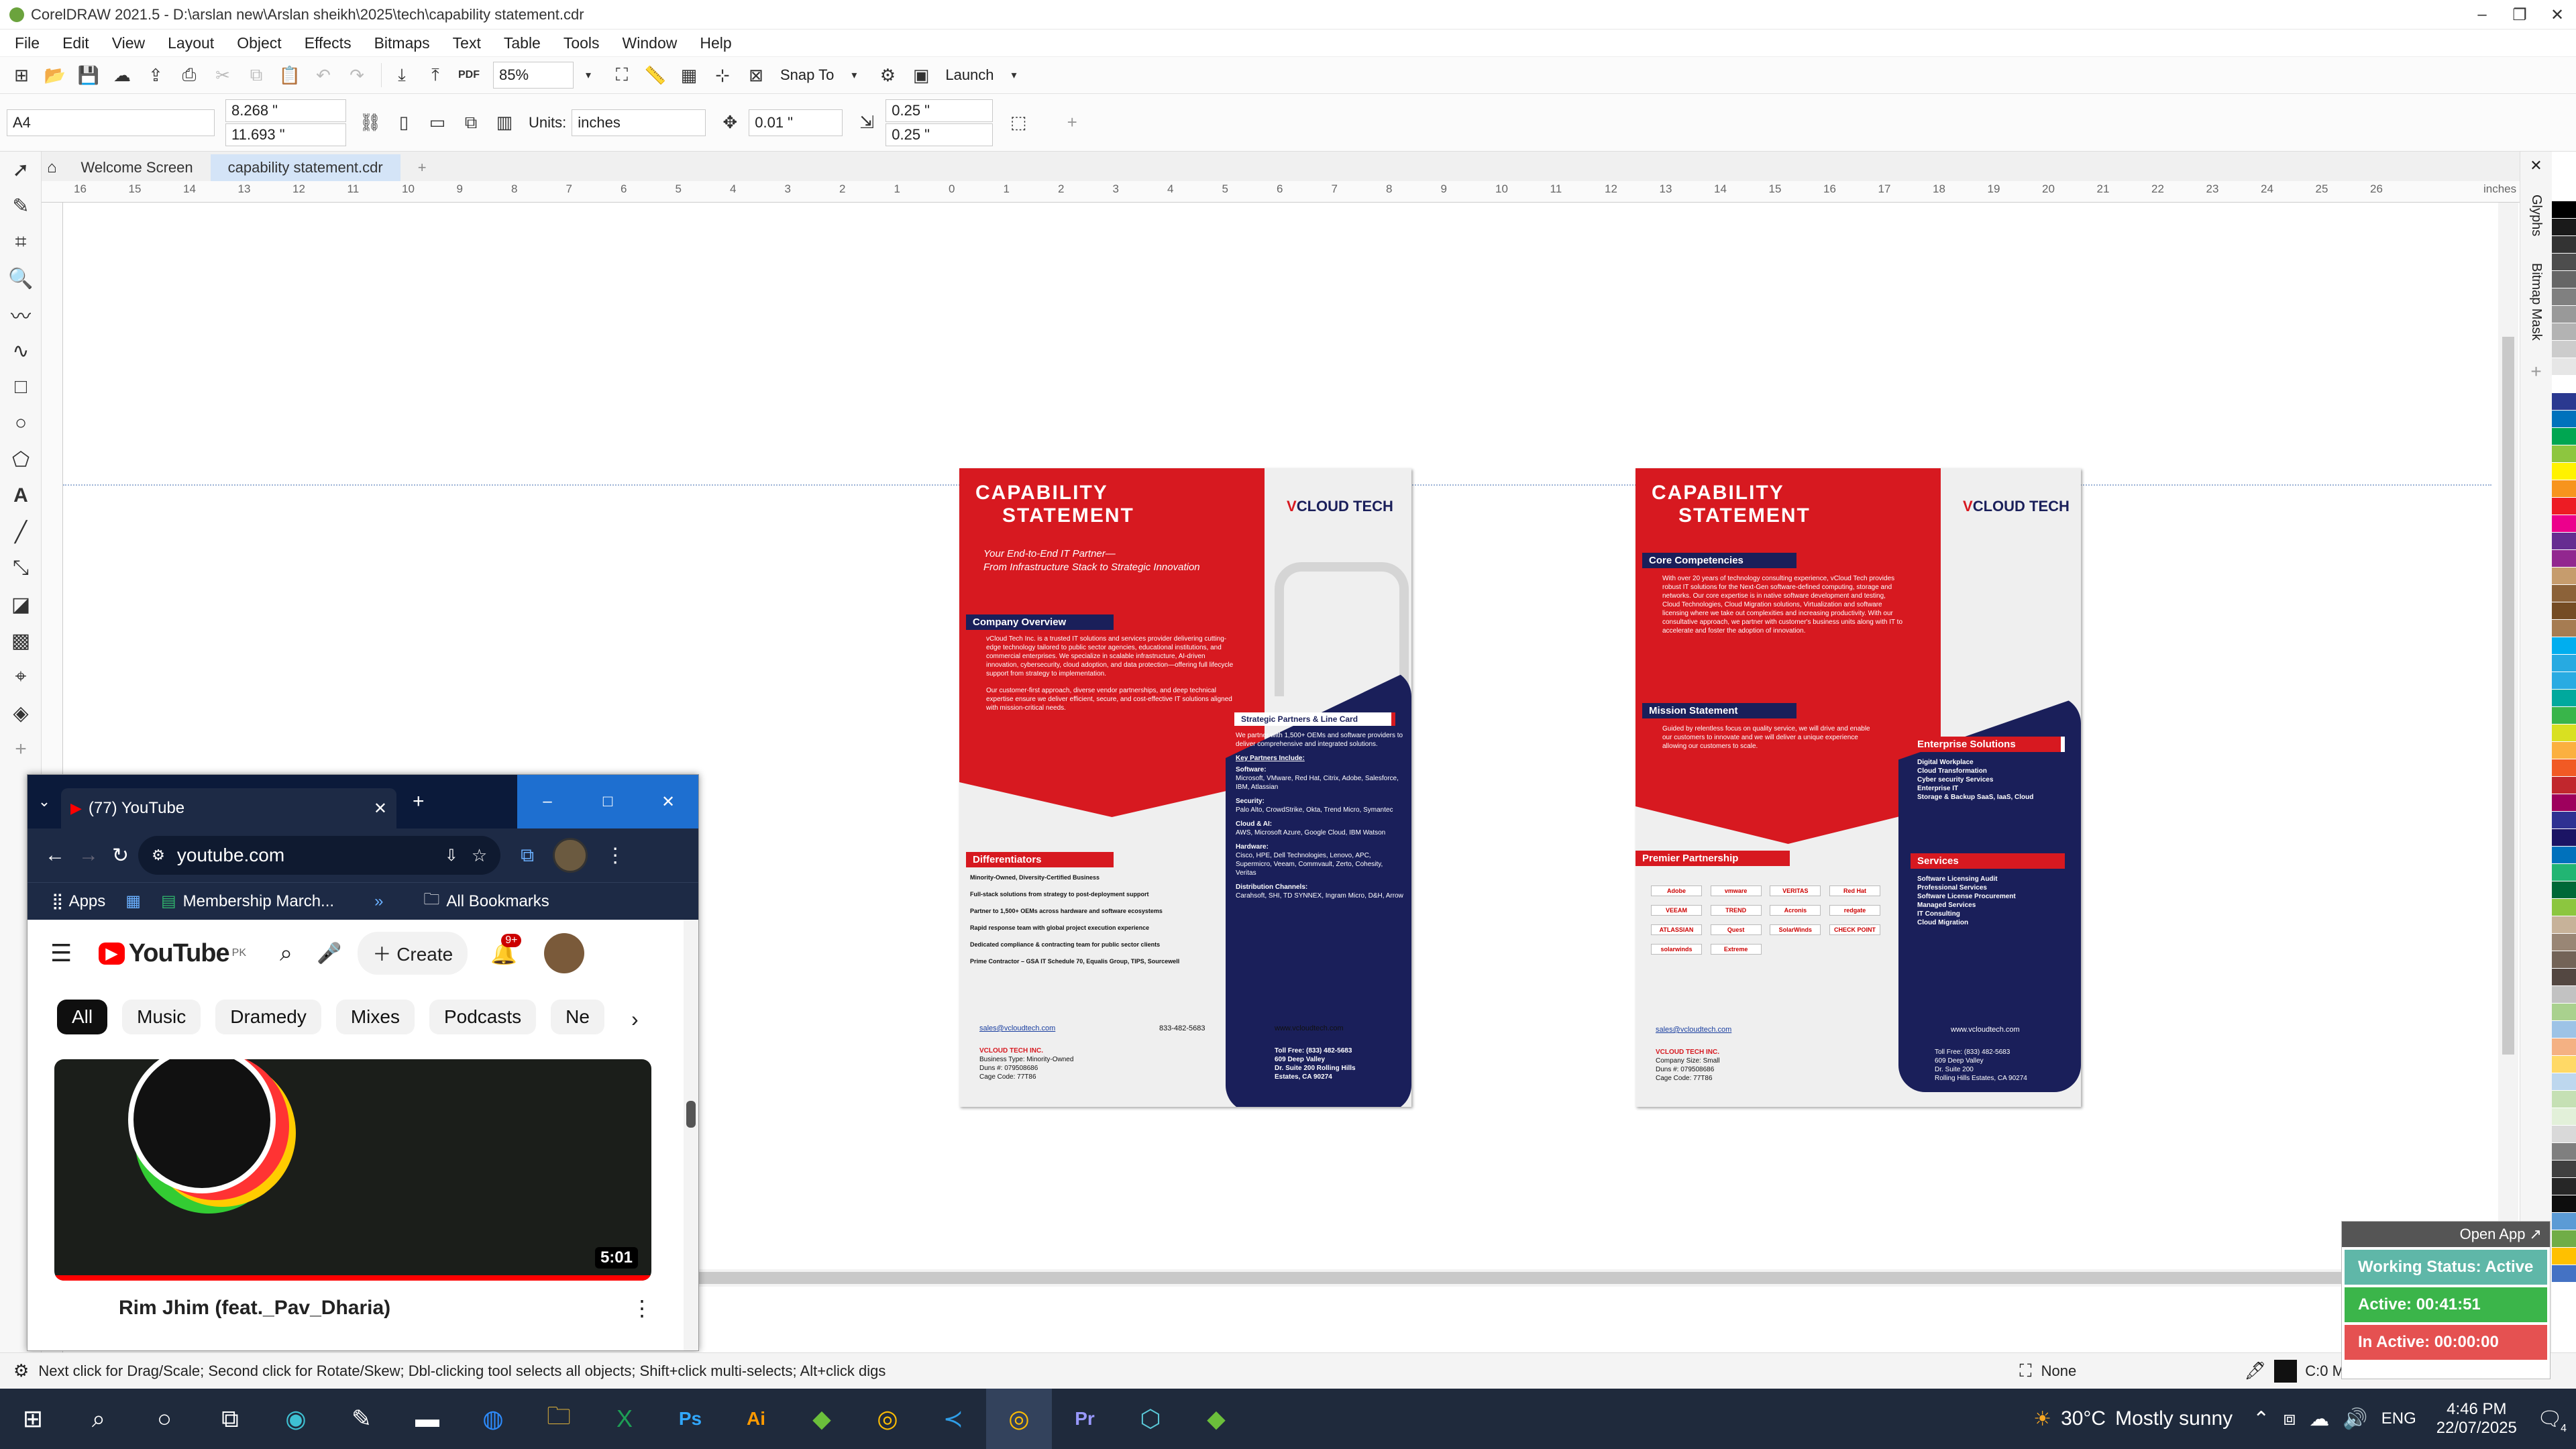 Image resolution: width=2576 pixels, height=1449 pixels. What do you see at coordinates (285, 134) in the screenshot?
I see `page-height-field: 11.693 "` at bounding box center [285, 134].